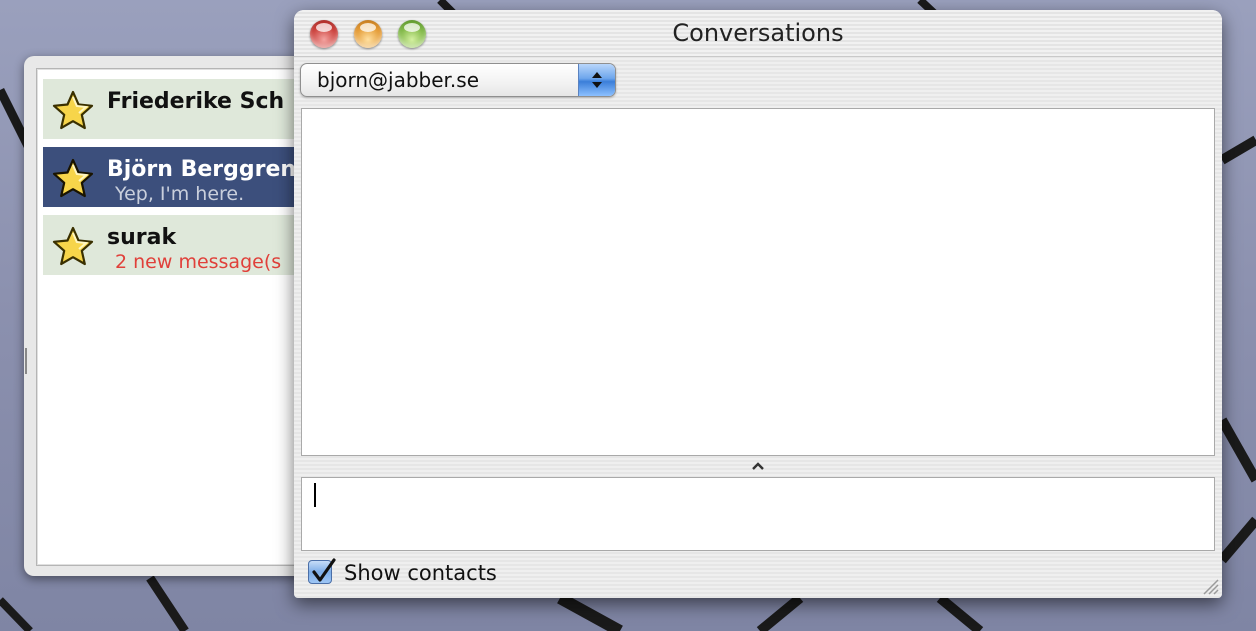 The height and width of the screenshot is (631, 1256). Describe the element at coordinates (196, 101) in the screenshot. I see `contact-name: Friederike Sch` at that location.